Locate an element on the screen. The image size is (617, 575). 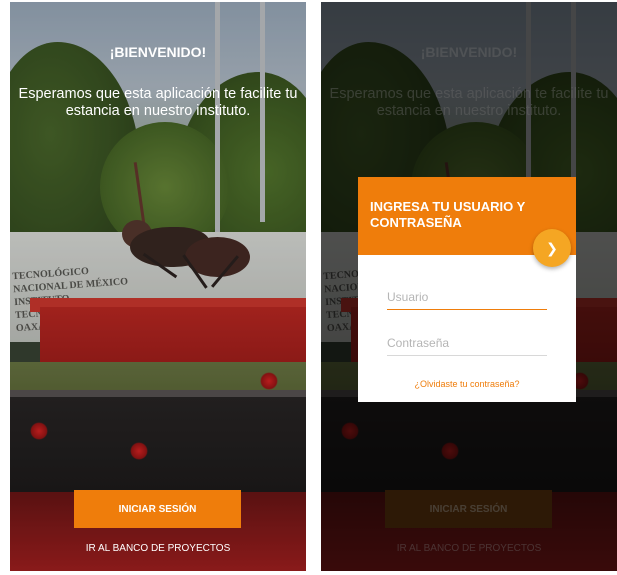
login-dialog-title: INGRESA TU USUARIO Y CONTRASEÑA is located at coordinates (448, 214).